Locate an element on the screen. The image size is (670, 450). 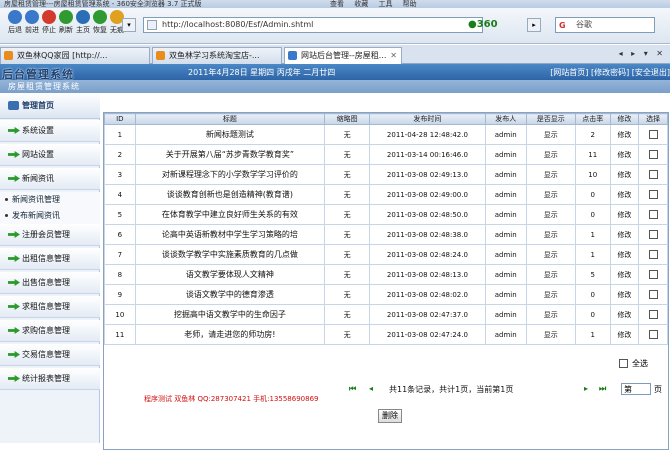
table-cell: 谈谈数学教学中实施素质教育的几点做 is located at coordinates (230, 254).